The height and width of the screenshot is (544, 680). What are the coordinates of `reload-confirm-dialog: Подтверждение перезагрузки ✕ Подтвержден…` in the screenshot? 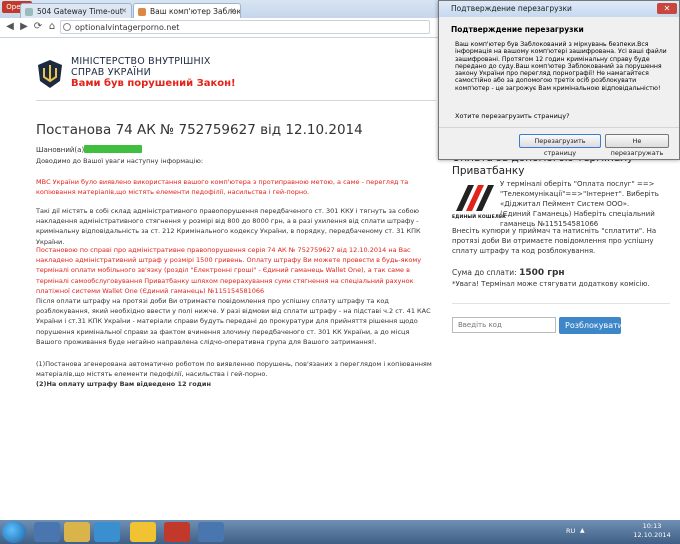 It's located at (559, 80).